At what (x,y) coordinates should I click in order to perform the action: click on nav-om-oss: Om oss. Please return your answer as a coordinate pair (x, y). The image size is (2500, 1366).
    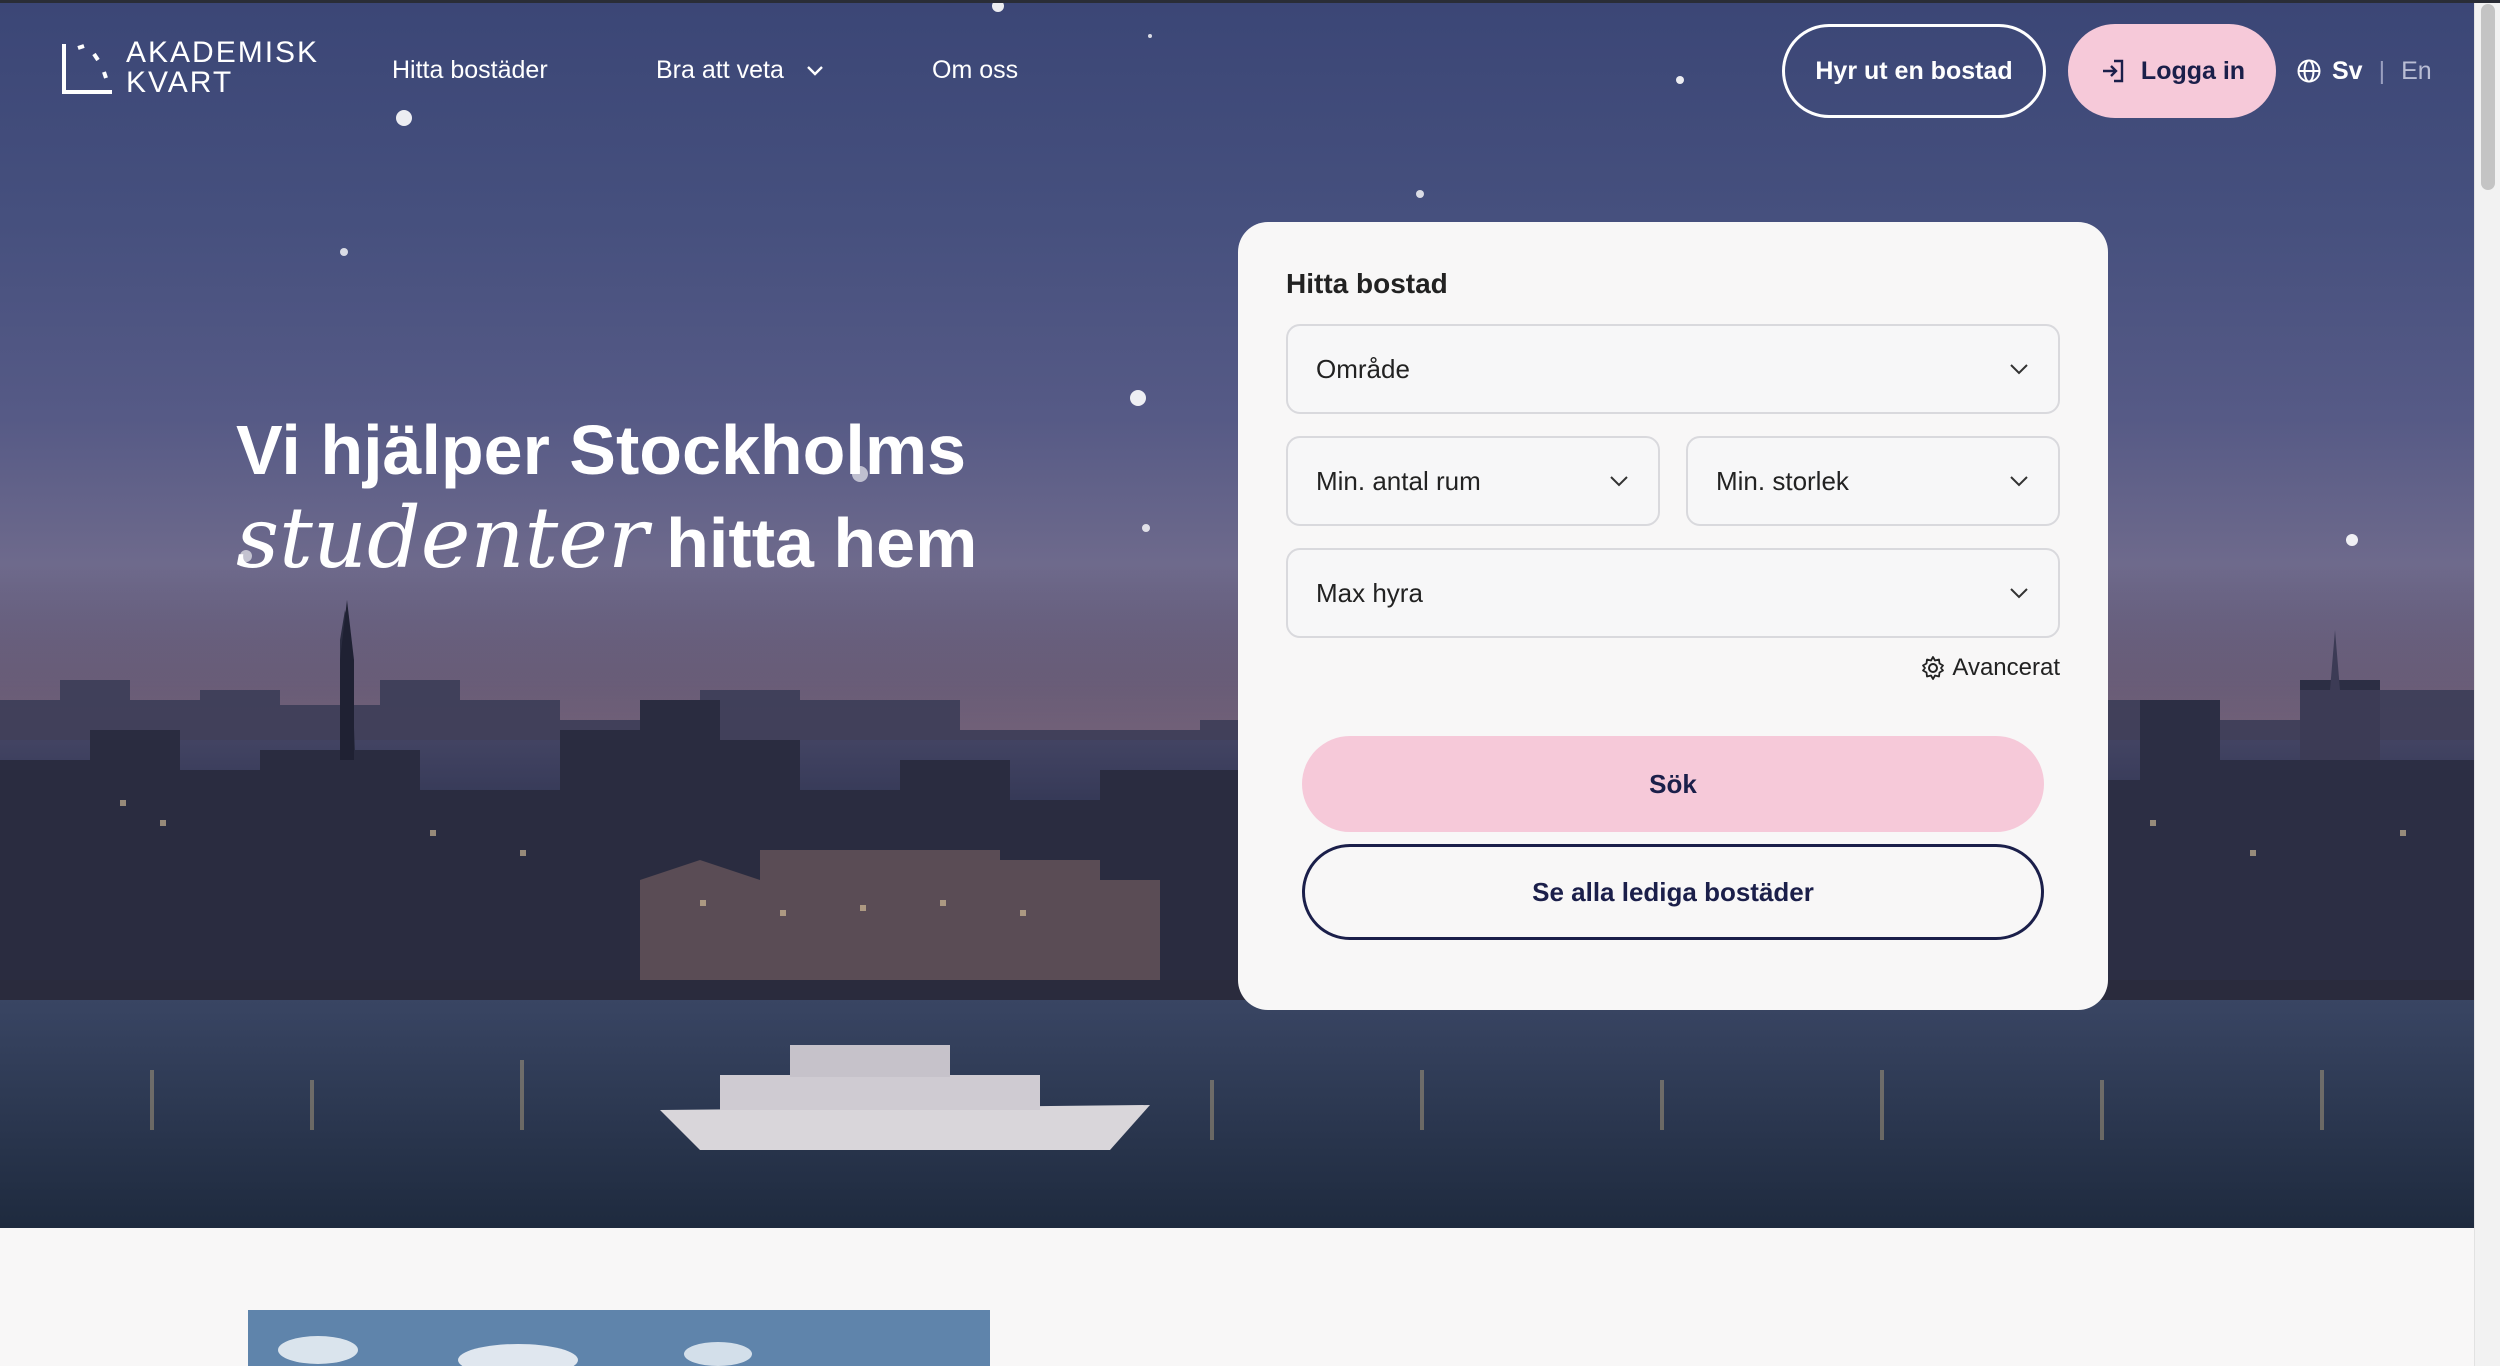
    Looking at the image, I should click on (975, 70).